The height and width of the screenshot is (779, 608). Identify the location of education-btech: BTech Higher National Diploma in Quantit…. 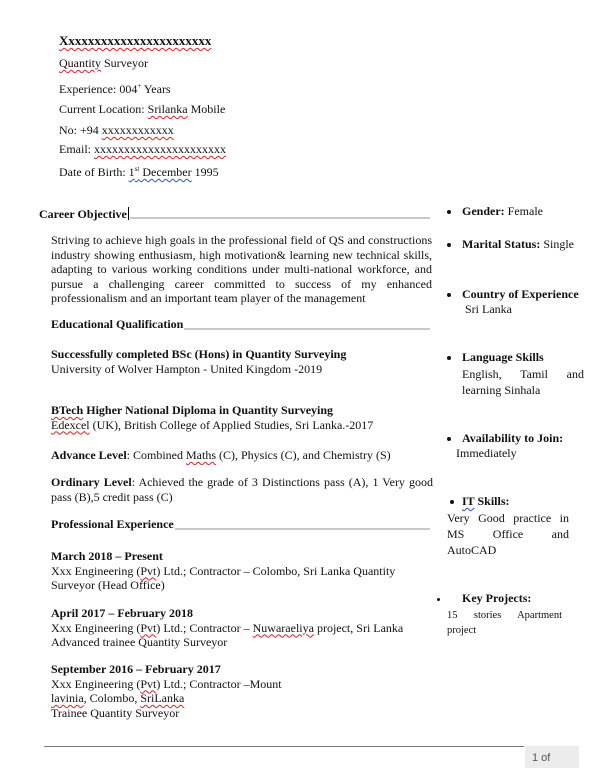
(243, 417).